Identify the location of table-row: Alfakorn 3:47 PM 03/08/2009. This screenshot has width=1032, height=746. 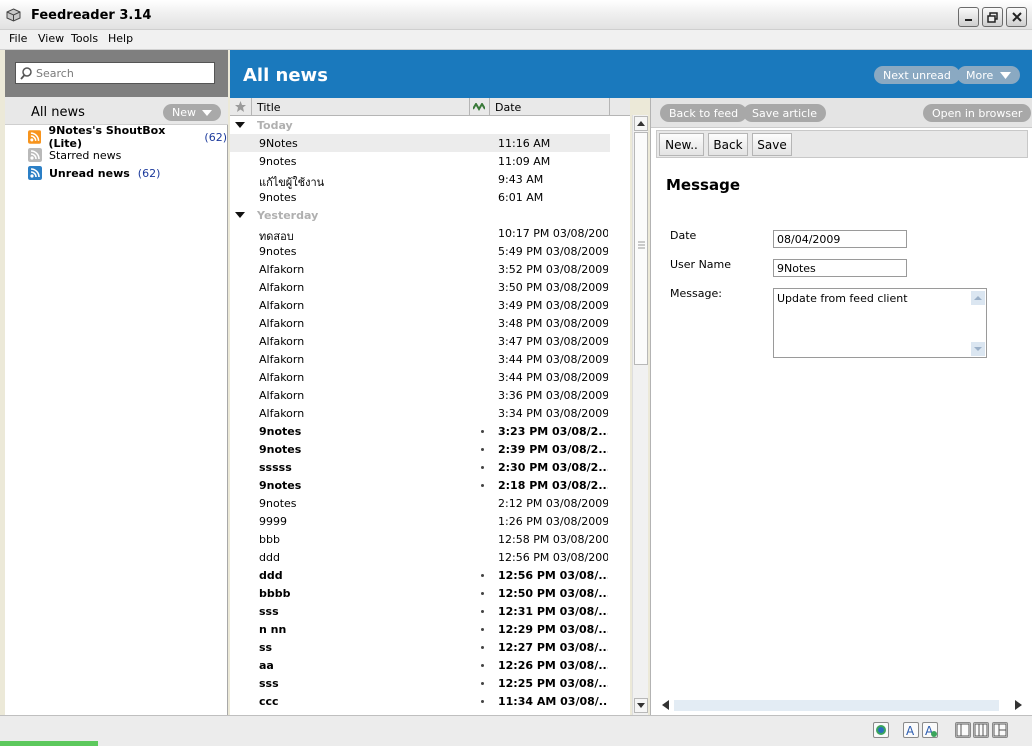
(420, 341).